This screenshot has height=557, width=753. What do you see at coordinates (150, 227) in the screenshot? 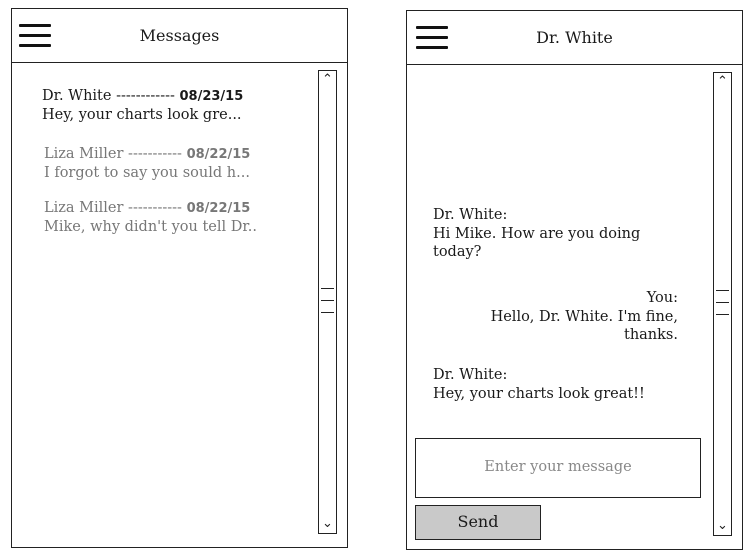
I see `message-preview: Mike, why didn't you tell Dr..` at bounding box center [150, 227].